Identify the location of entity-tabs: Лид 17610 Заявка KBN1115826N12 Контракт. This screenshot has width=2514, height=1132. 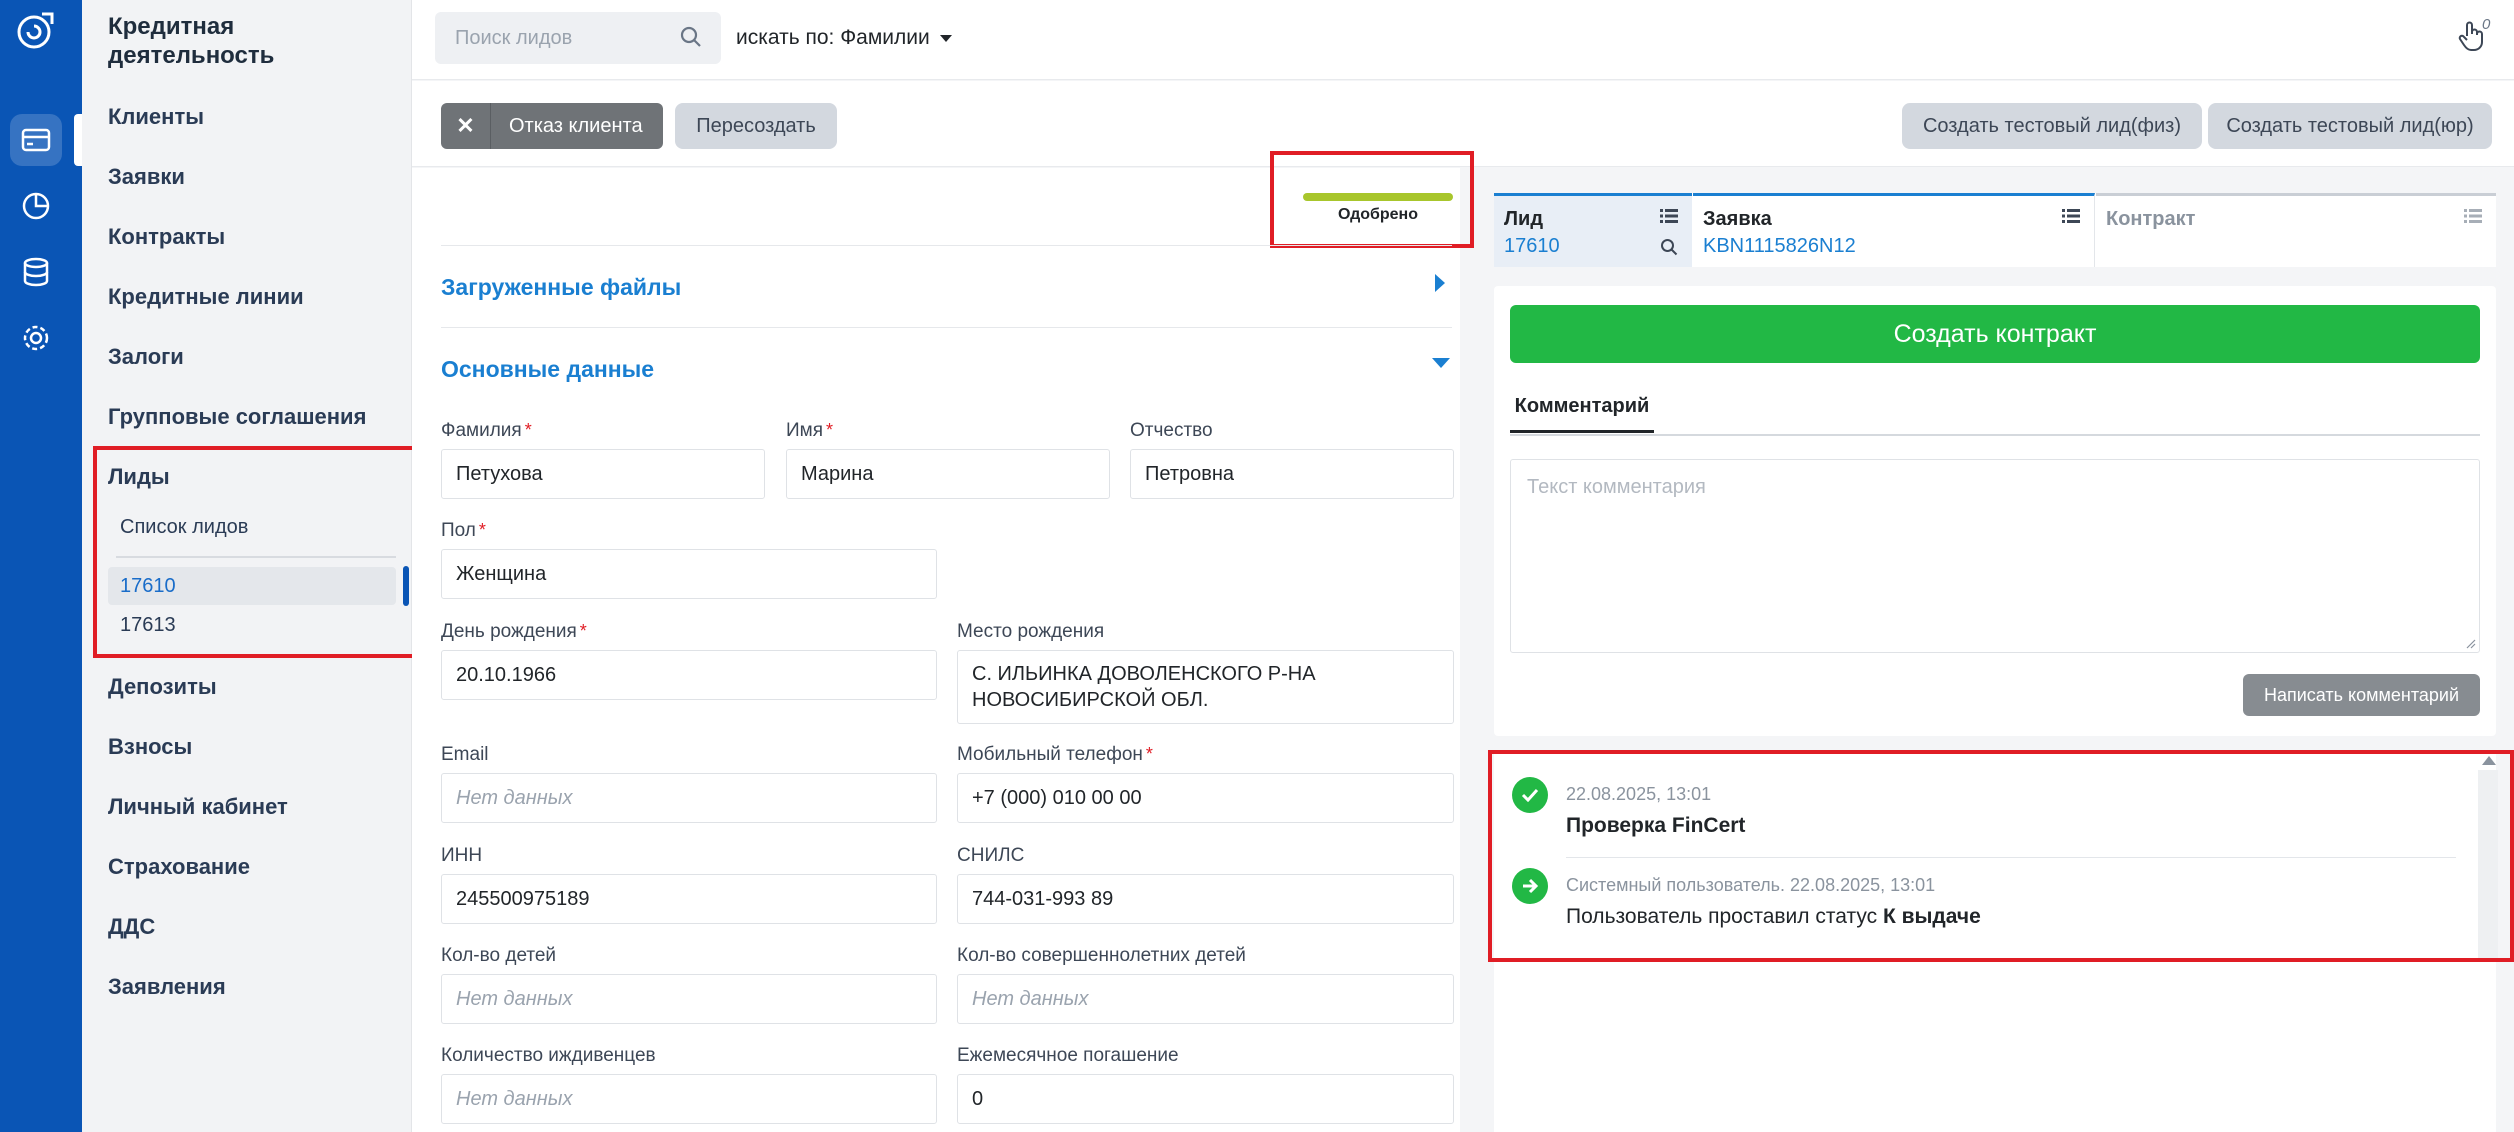
(1995, 230).